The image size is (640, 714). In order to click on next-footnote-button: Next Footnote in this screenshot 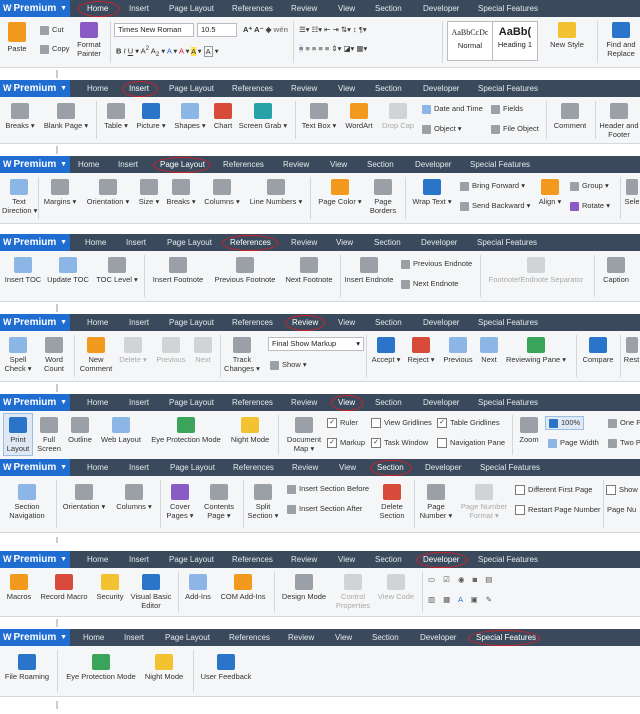, I will do `click(309, 270)`.